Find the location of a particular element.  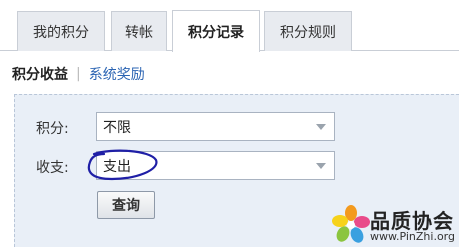

tab-points-record: 积分记录 is located at coordinates (216, 31).